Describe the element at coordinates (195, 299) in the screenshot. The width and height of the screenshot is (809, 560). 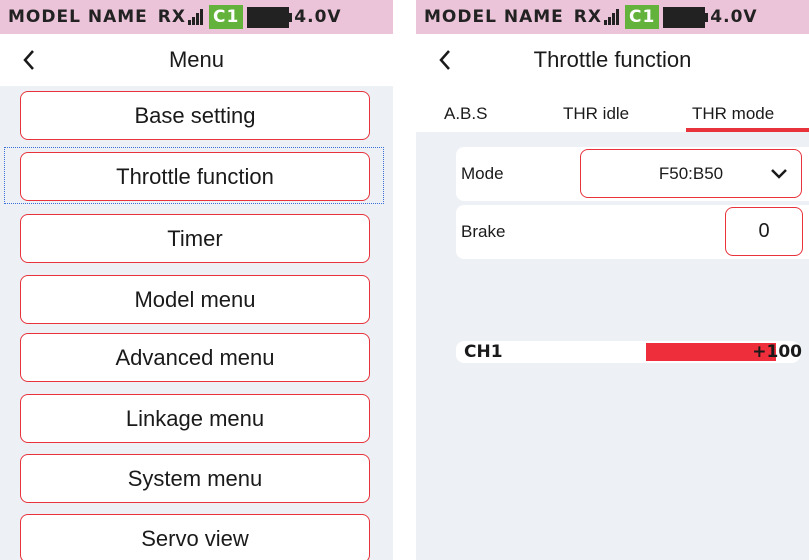
I see `menu-item-model-menu: Model menu` at that location.